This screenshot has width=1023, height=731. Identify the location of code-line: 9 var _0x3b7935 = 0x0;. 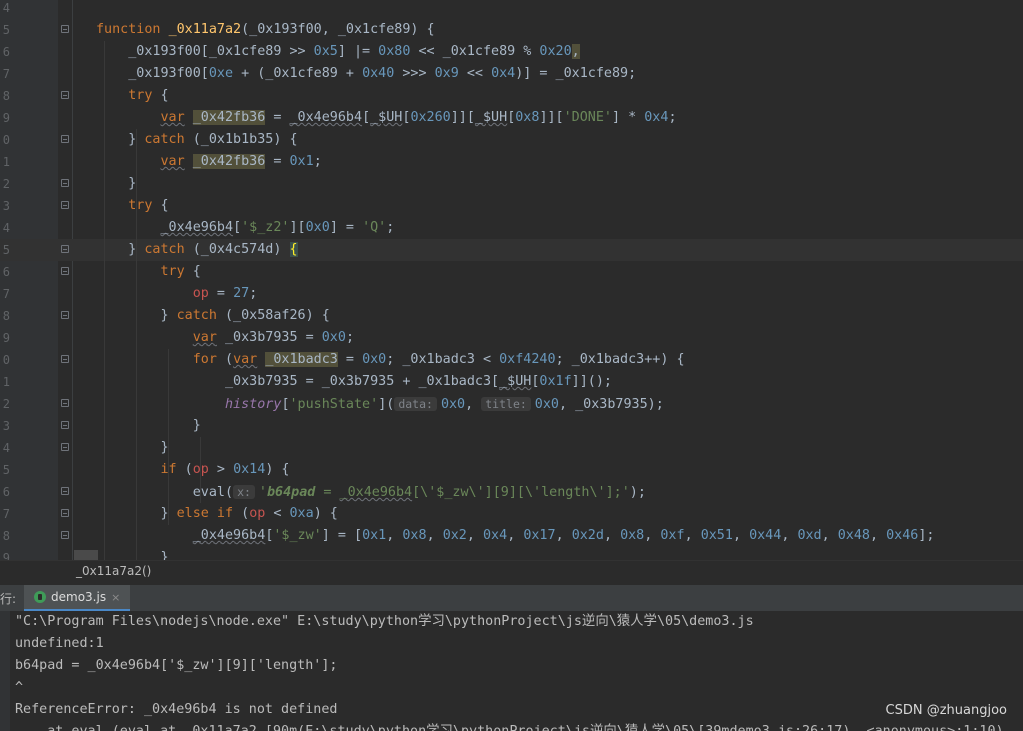
(511, 338).